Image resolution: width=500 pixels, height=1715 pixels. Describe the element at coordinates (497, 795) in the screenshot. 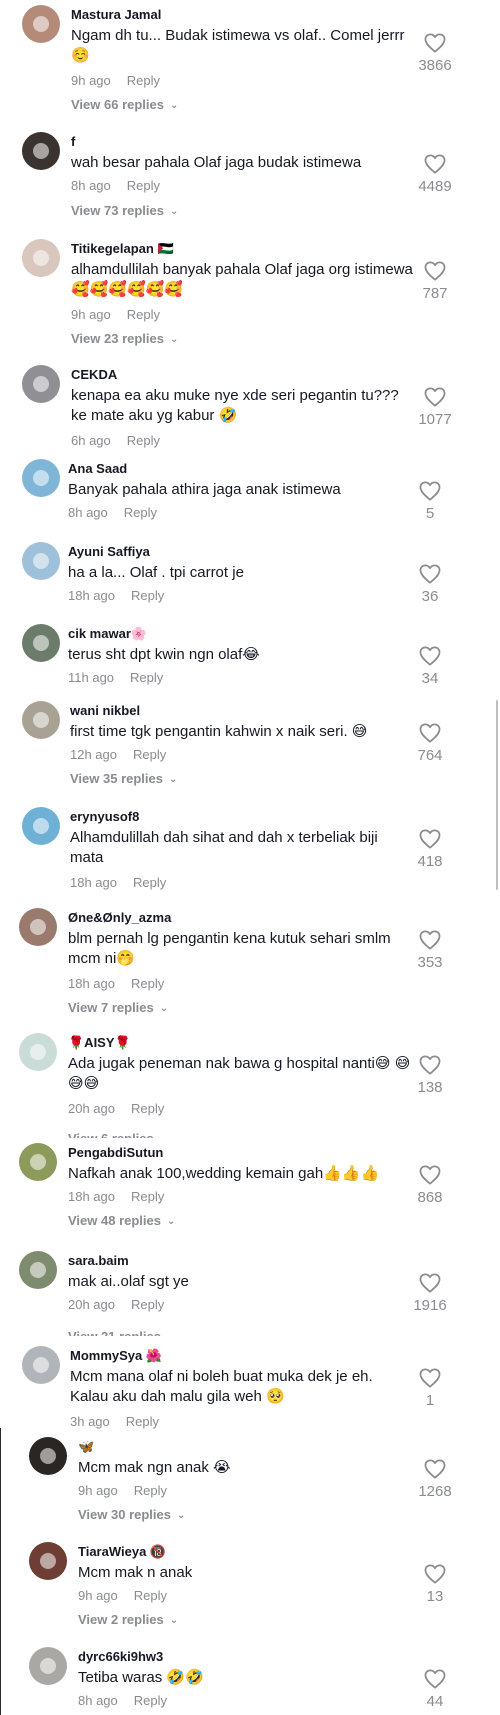

I see `scrollbar` at that location.